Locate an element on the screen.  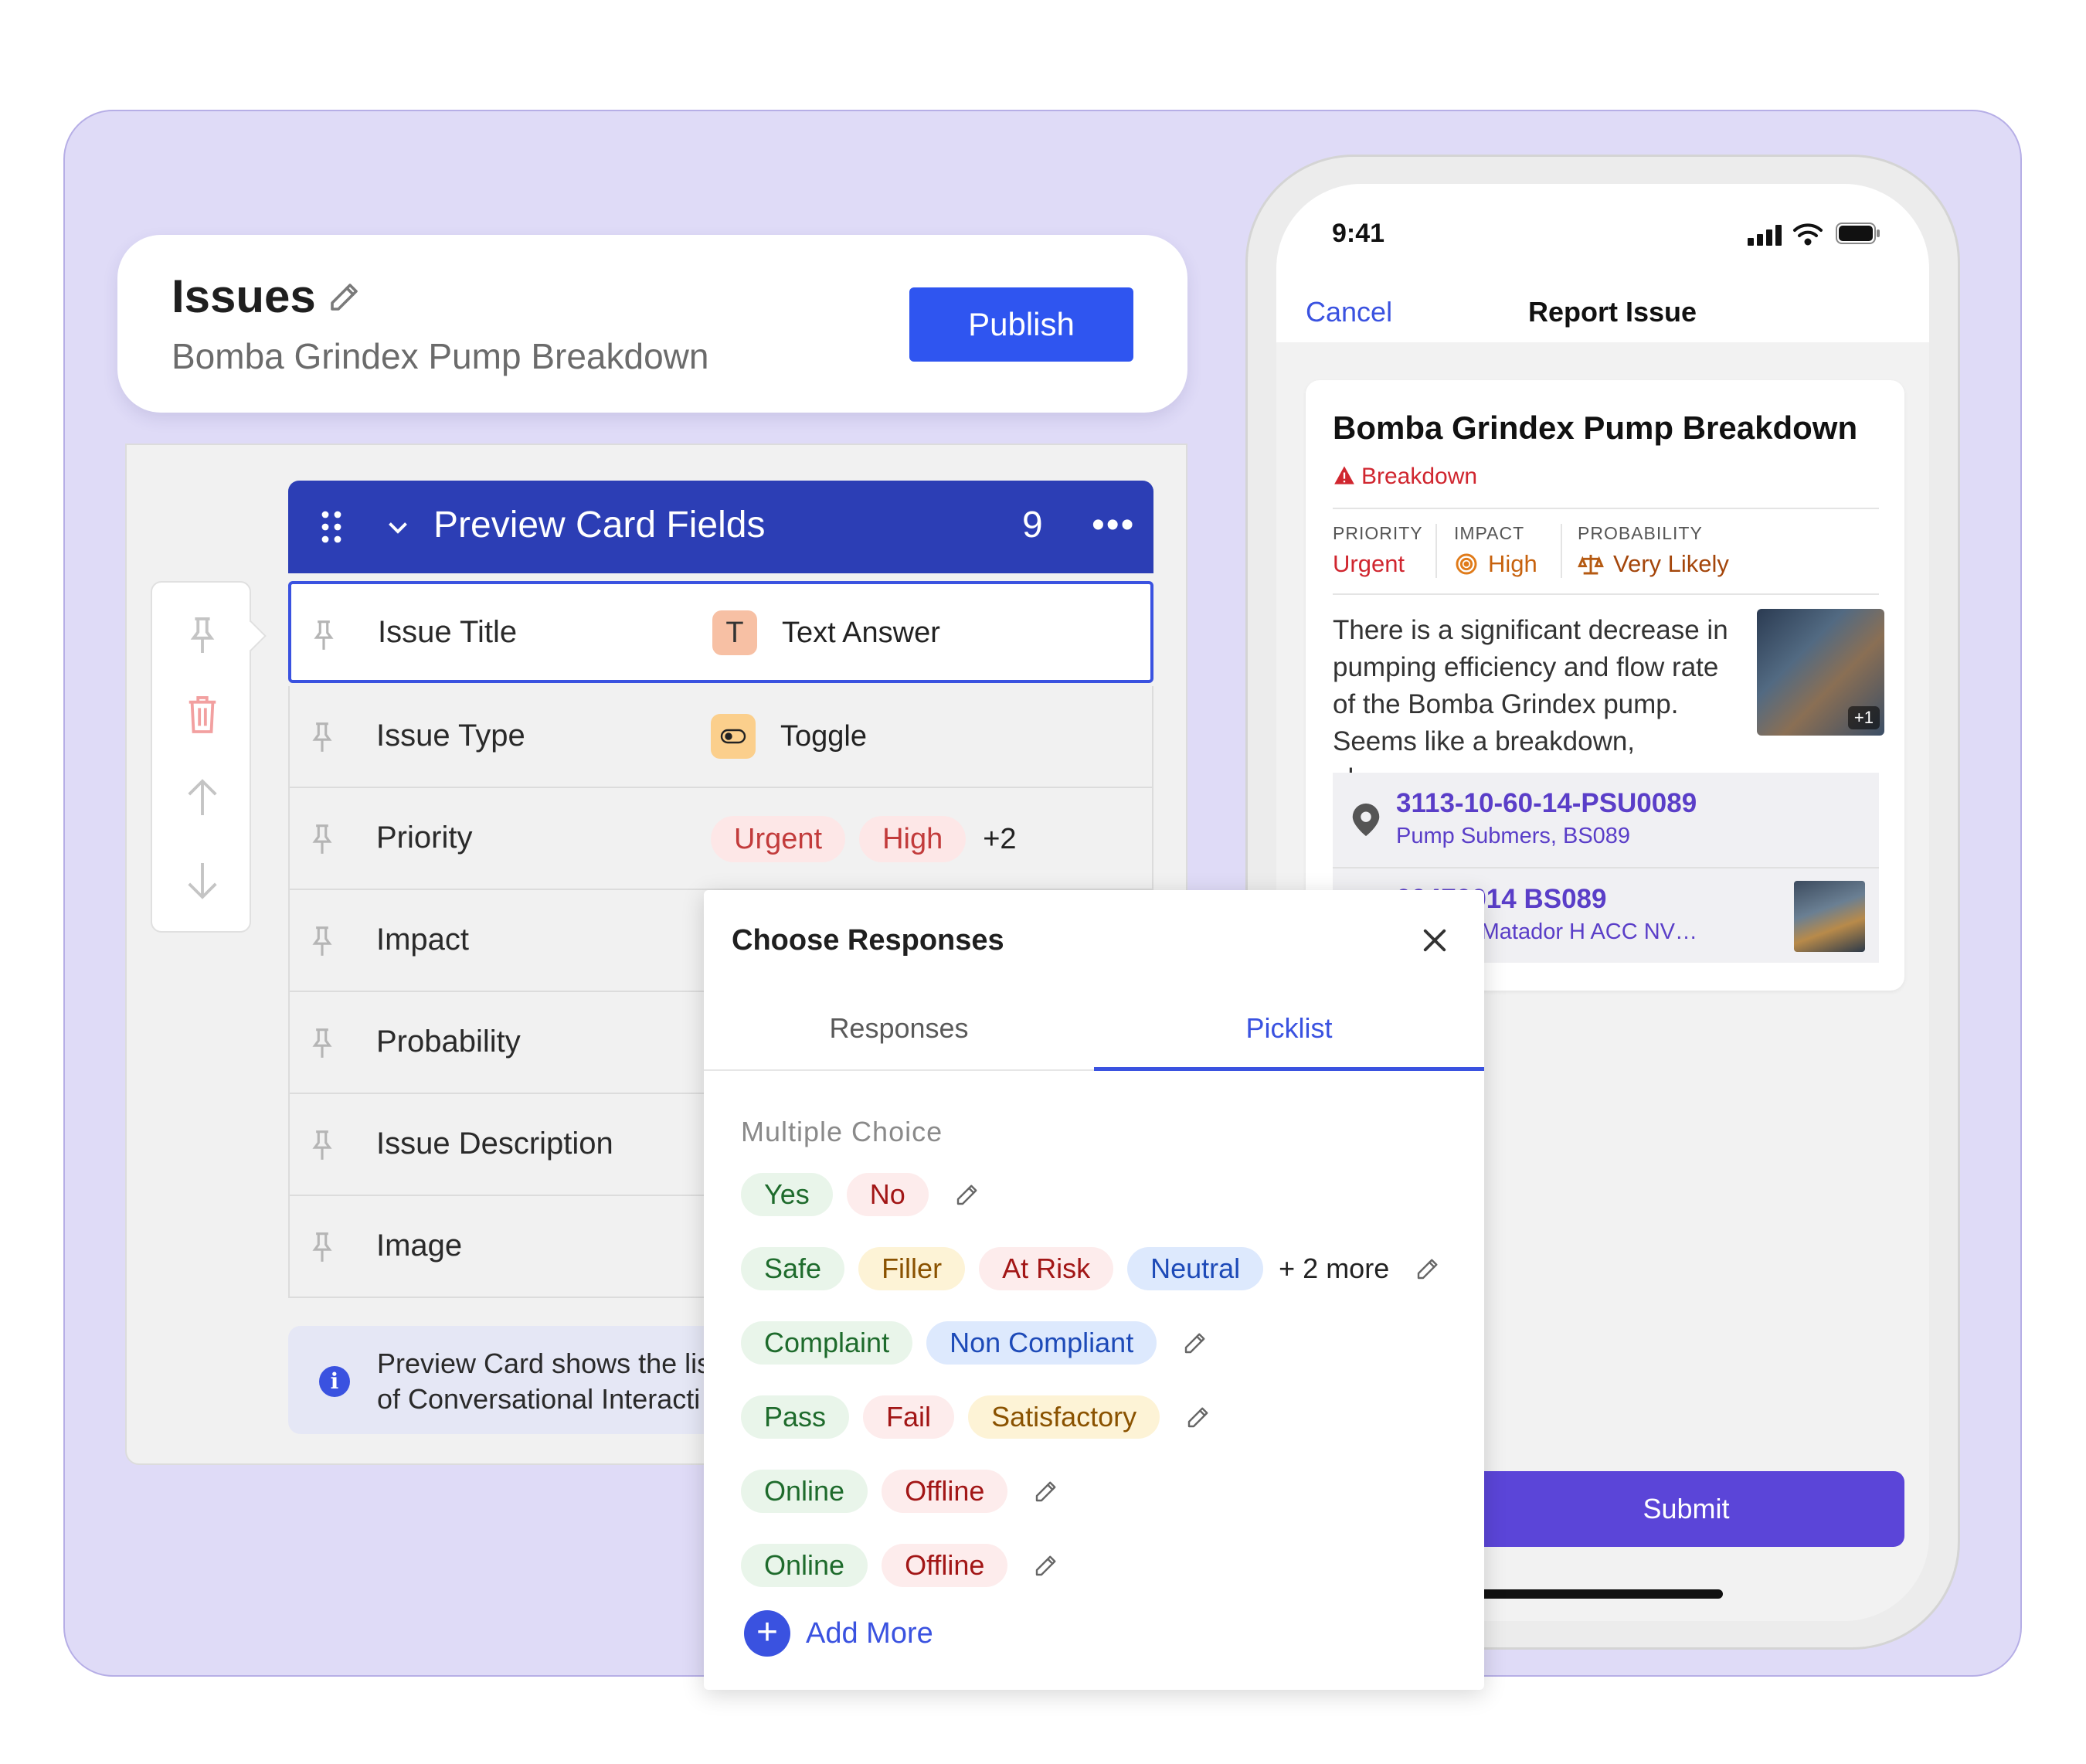
status-time: 9:41 is located at coordinates (1358, 233).